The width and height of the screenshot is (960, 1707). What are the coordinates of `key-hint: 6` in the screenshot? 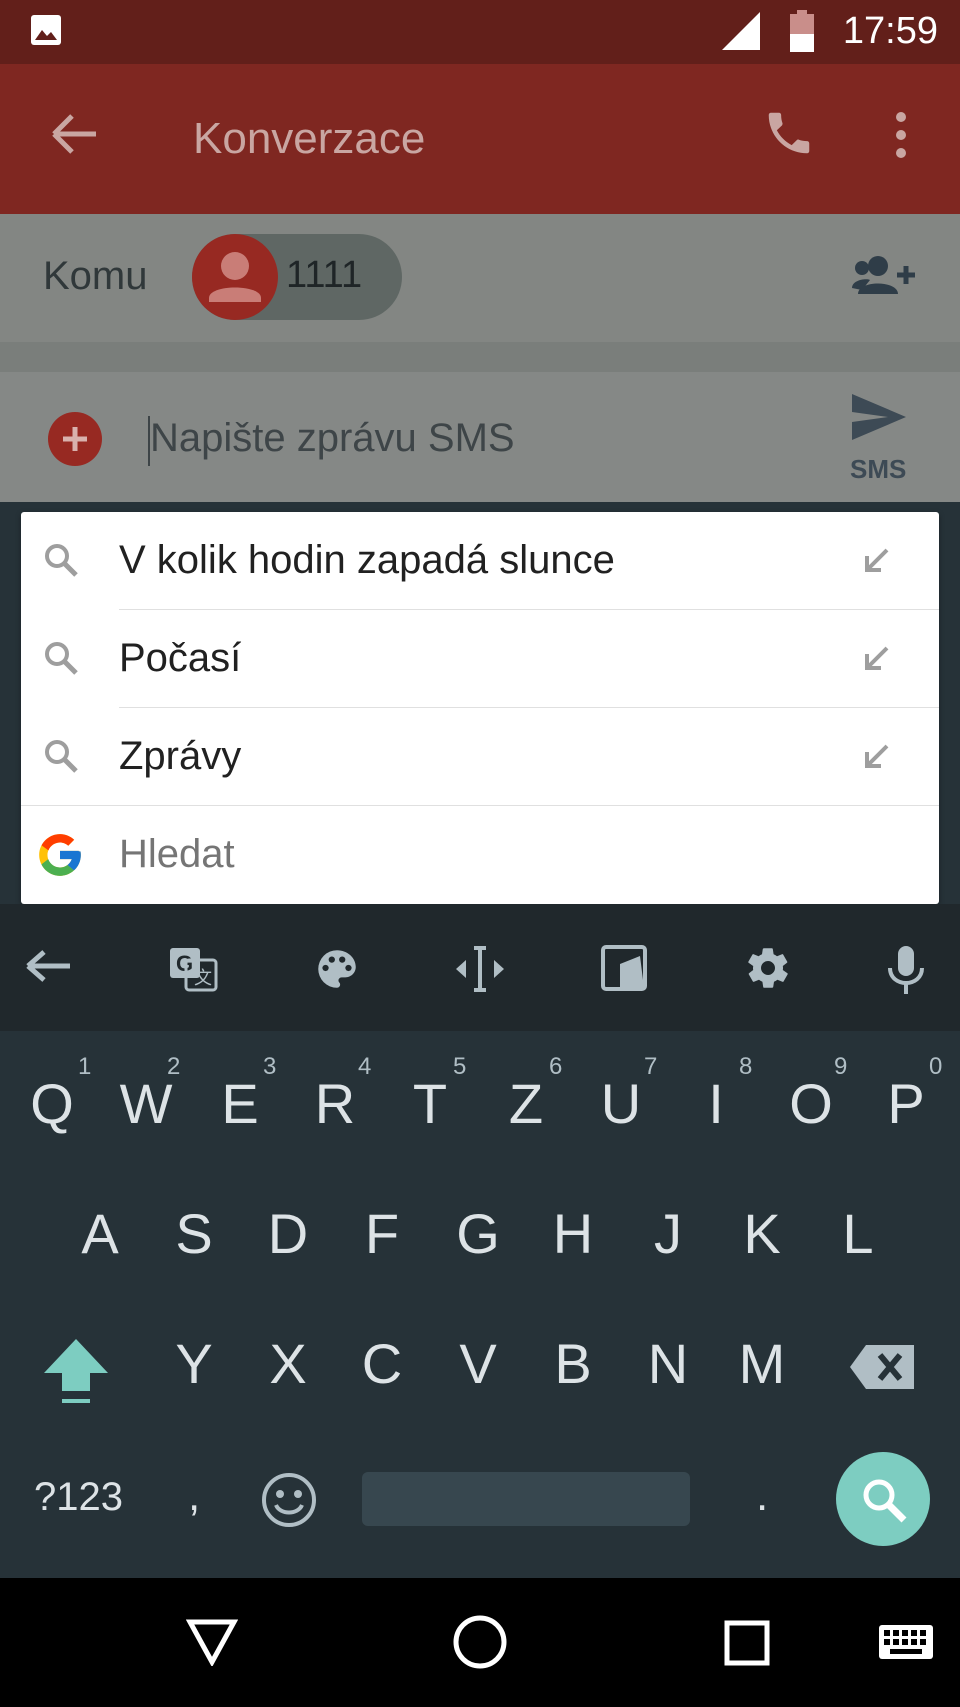 It's located at (556, 1066).